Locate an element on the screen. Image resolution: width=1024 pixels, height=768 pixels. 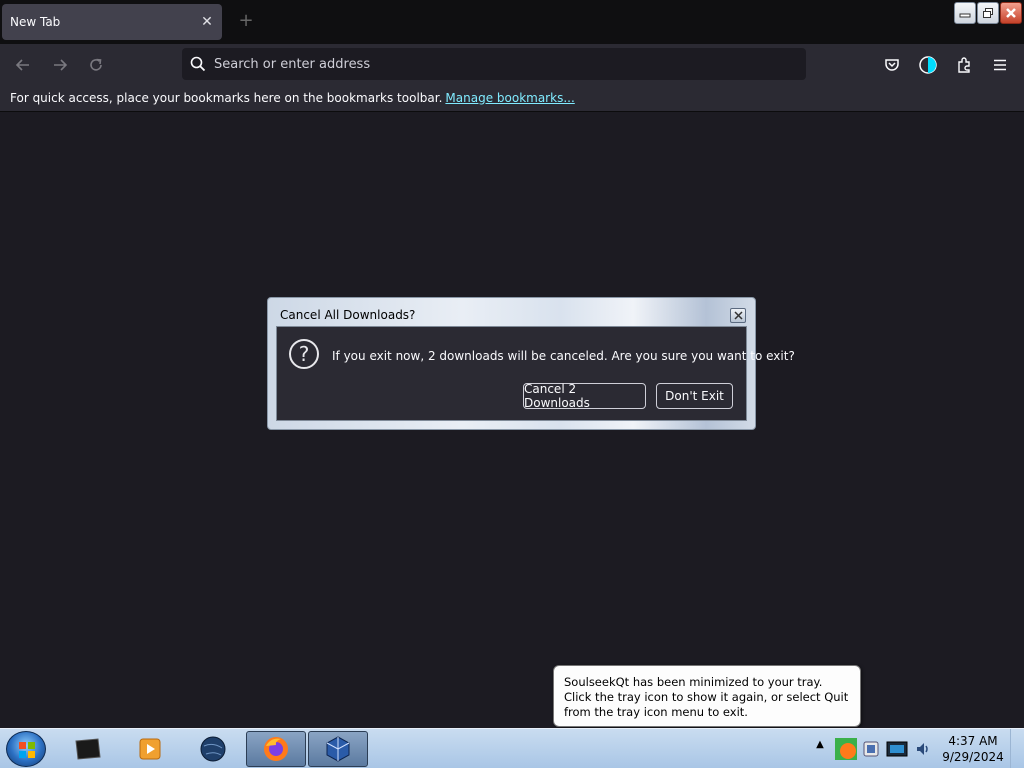
app-window-icon is located at coordinates (88, 749).